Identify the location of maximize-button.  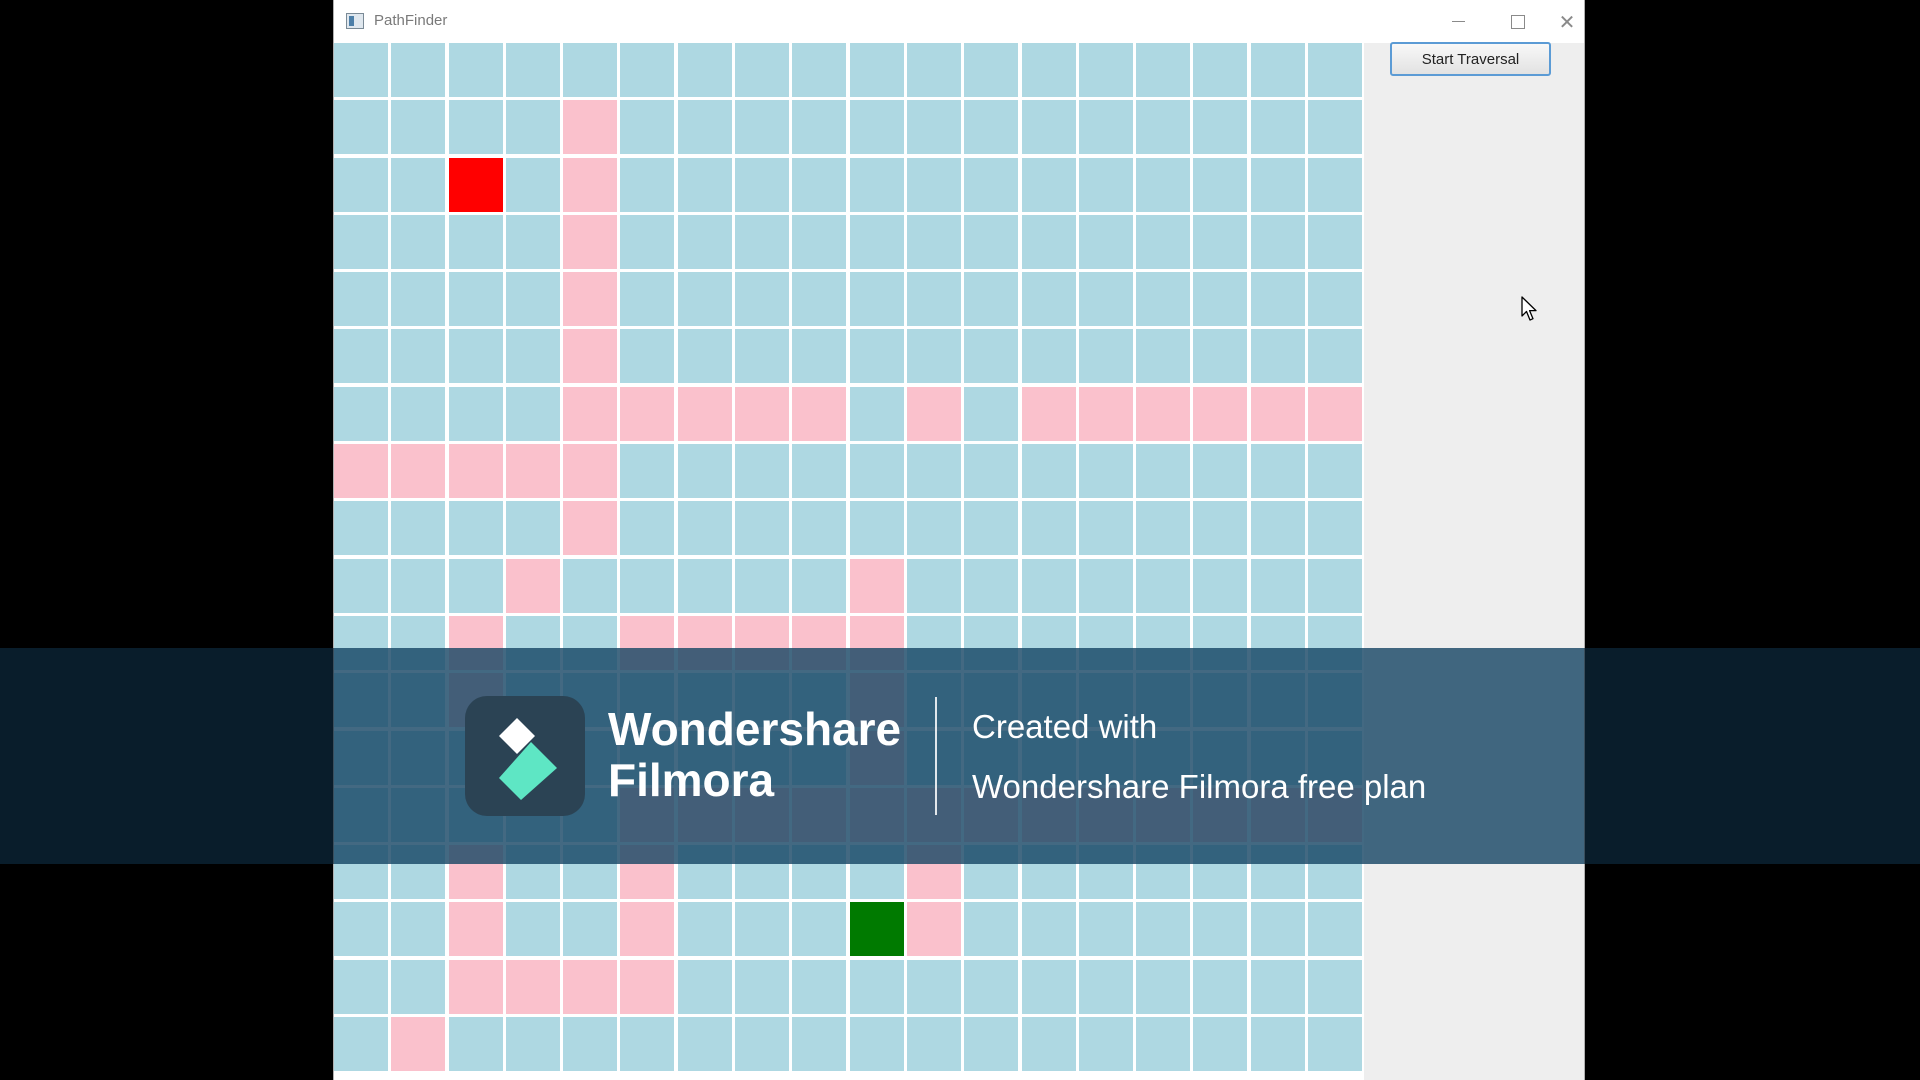
(1518, 21).